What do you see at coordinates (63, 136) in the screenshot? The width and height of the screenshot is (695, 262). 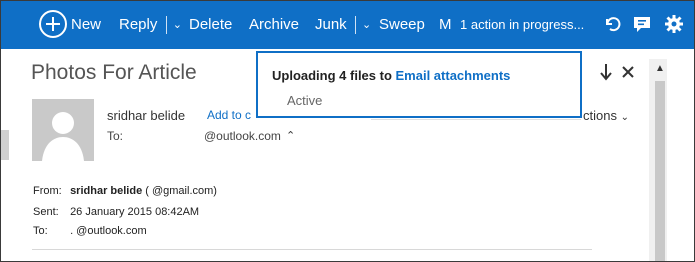 I see `person-silhouette-icon` at bounding box center [63, 136].